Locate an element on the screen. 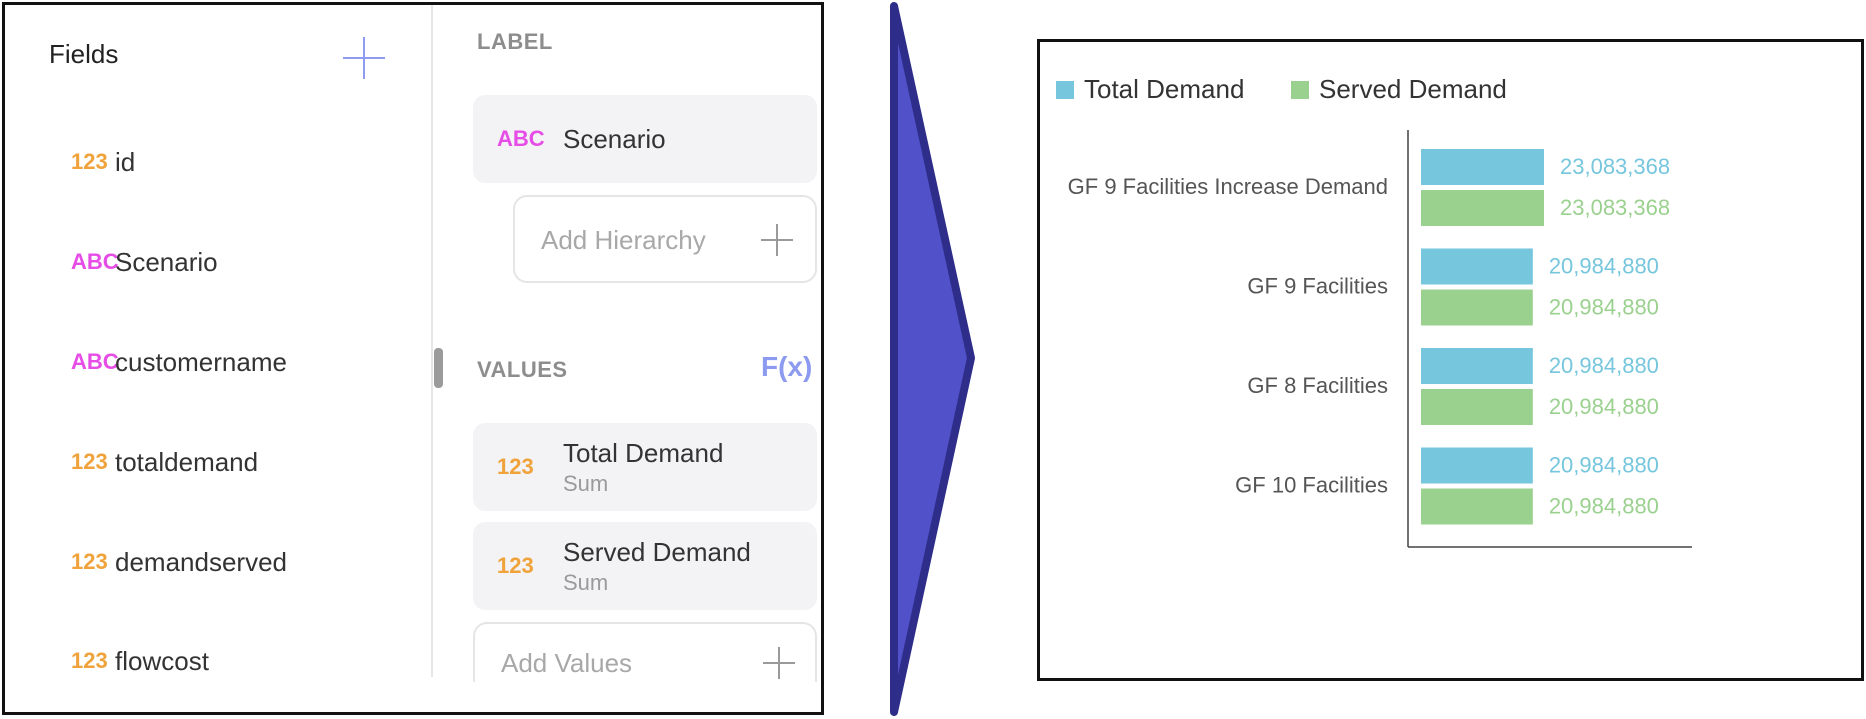 The width and height of the screenshot is (1866, 719). value-field-name: Total Demand is located at coordinates (643, 452).